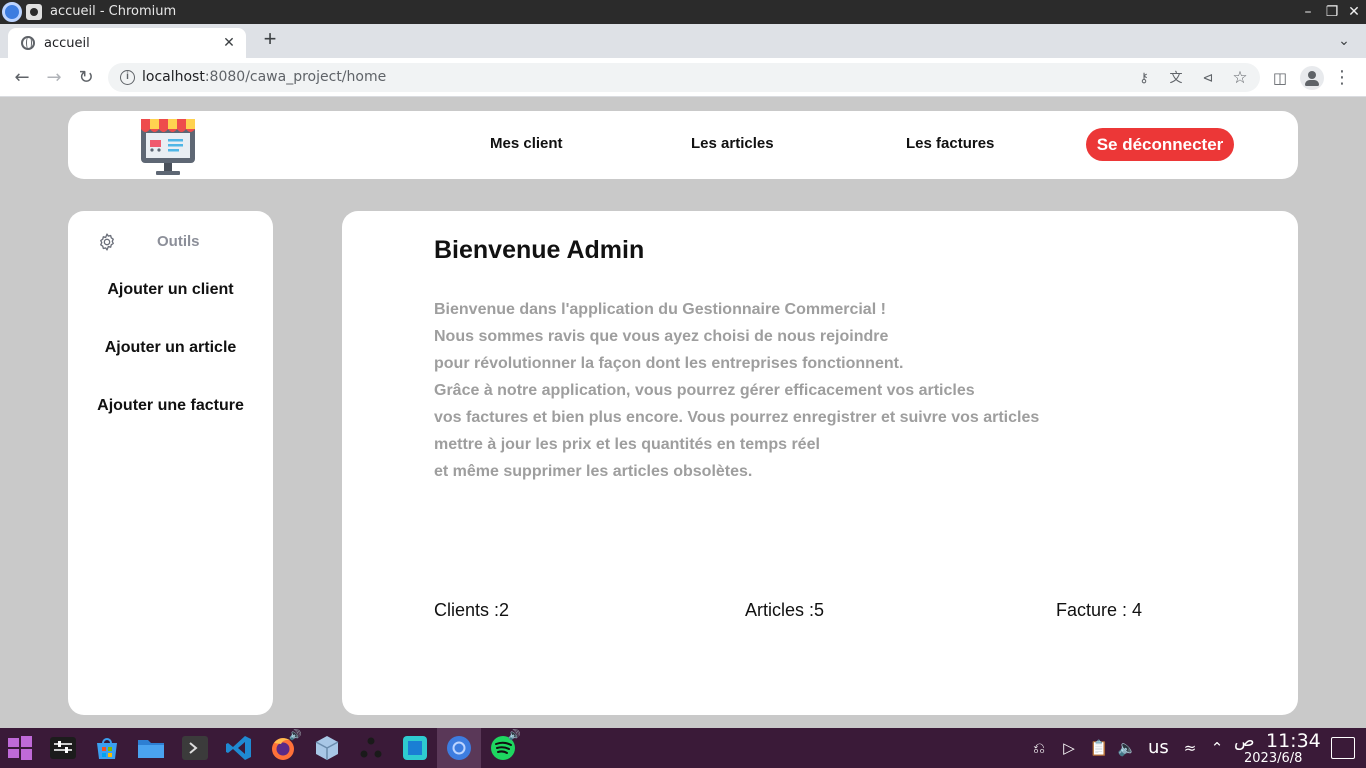 This screenshot has width=1366, height=768. Describe the element at coordinates (270, 40) in the screenshot. I see `new-tab-icon: +` at that location.